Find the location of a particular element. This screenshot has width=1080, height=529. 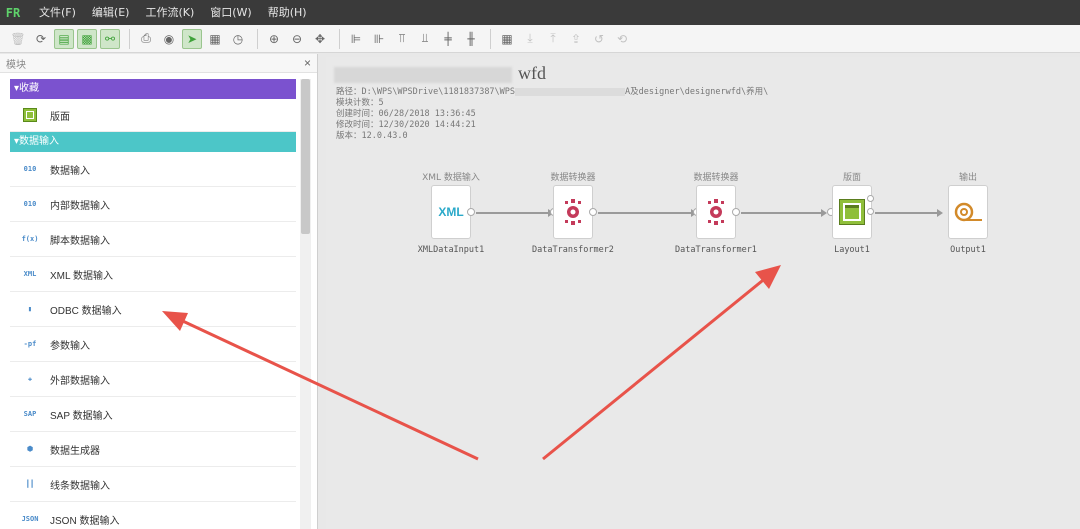

module-view-icon: ▤ is located at coordinates (64, 38).